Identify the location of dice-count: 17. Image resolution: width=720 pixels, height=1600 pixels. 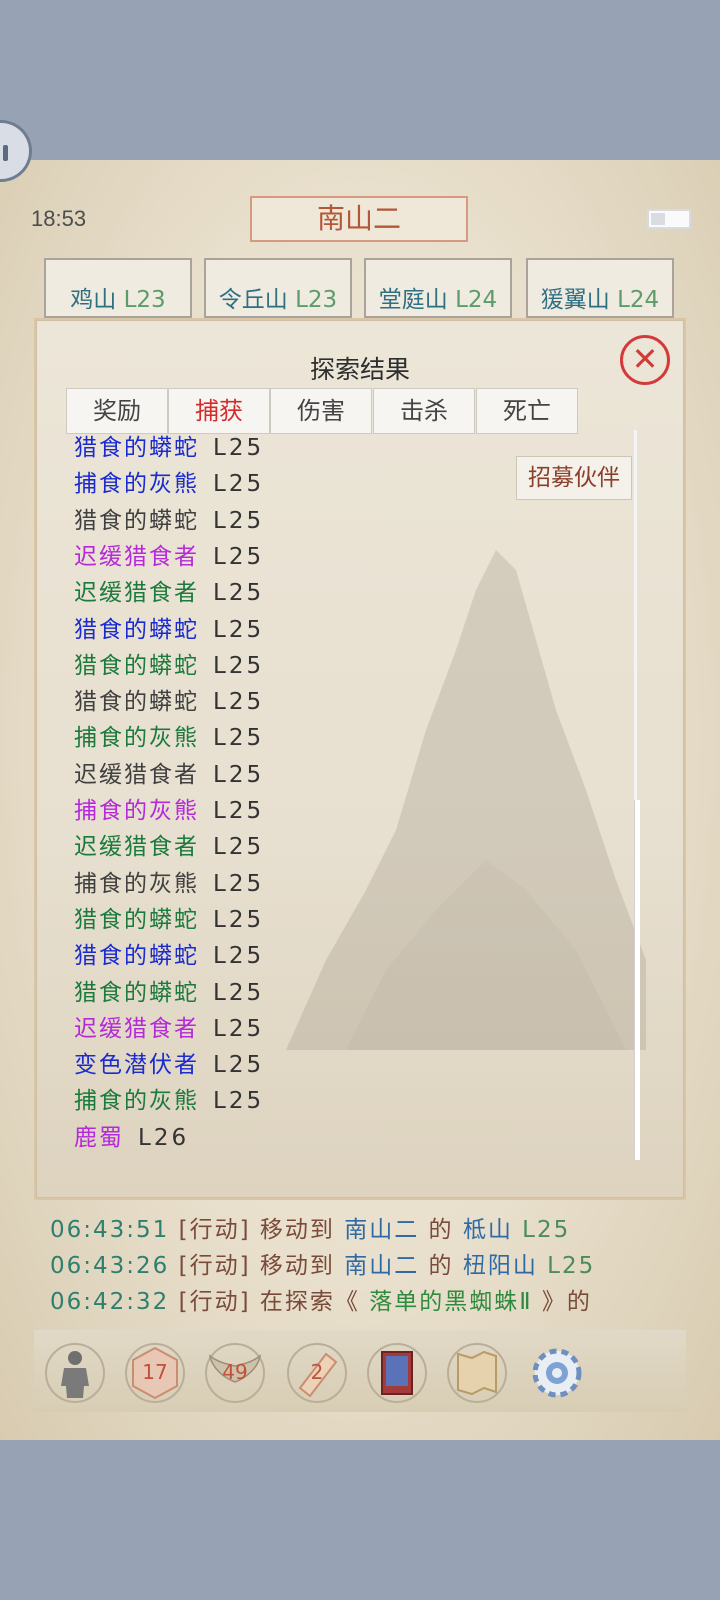
(155, 1372).